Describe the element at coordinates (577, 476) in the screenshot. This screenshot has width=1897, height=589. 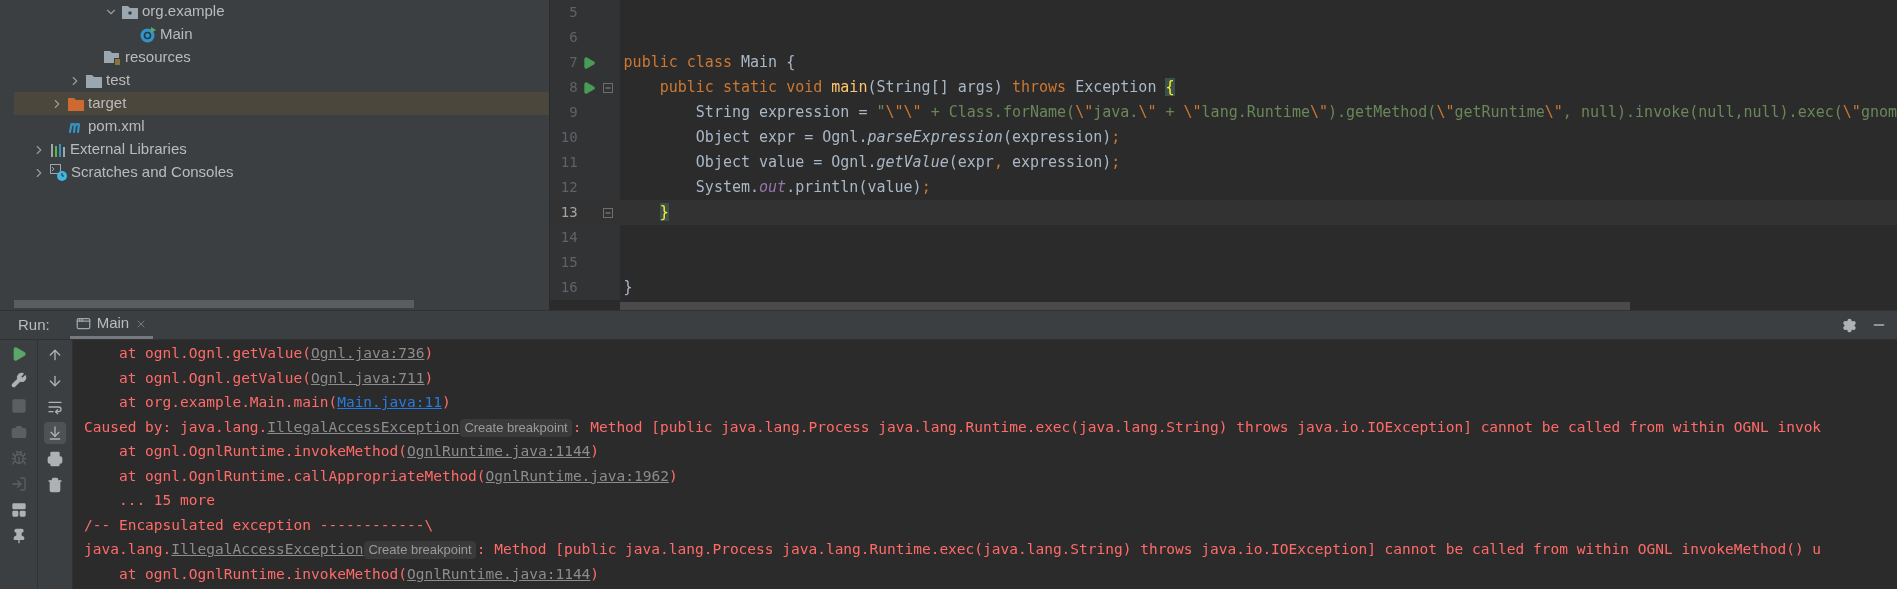
I see `source-link: OgnlRuntime.java:1962` at that location.